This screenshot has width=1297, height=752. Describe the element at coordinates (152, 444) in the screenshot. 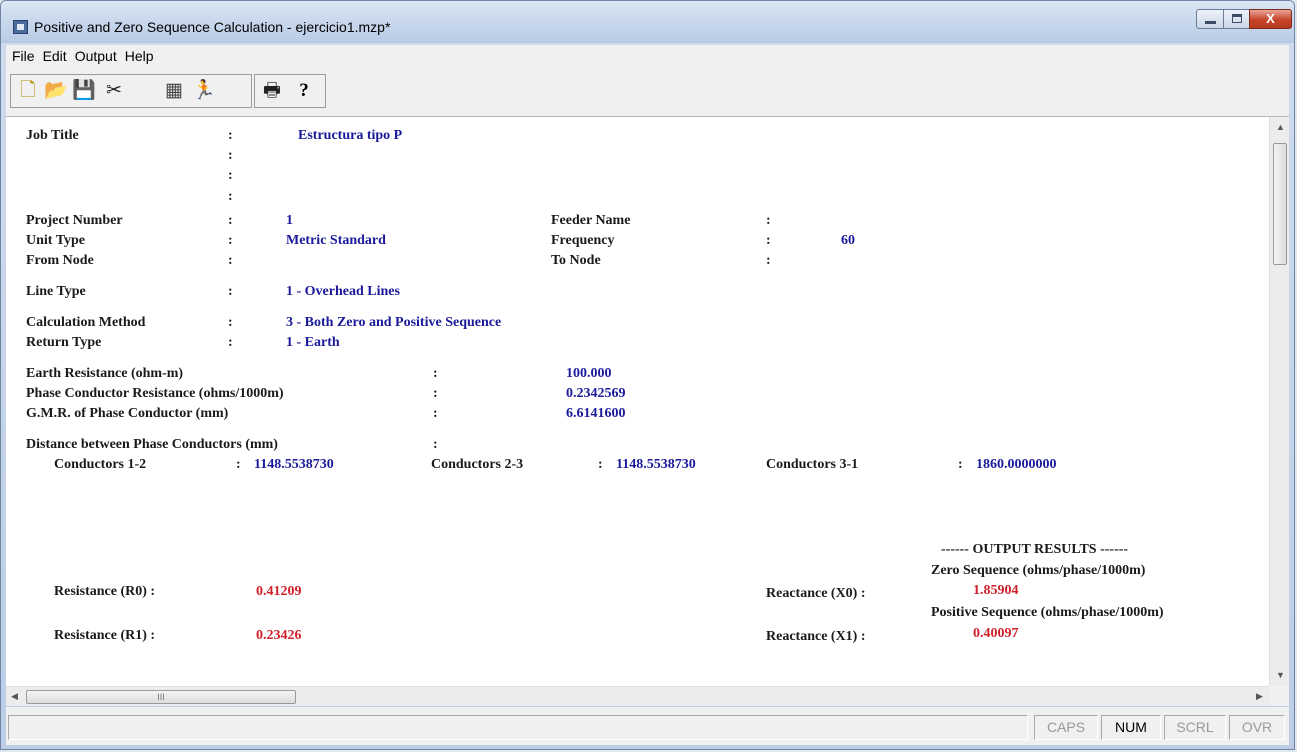

I see `distance-label: Distance between Phase Conductors (mm)` at that location.